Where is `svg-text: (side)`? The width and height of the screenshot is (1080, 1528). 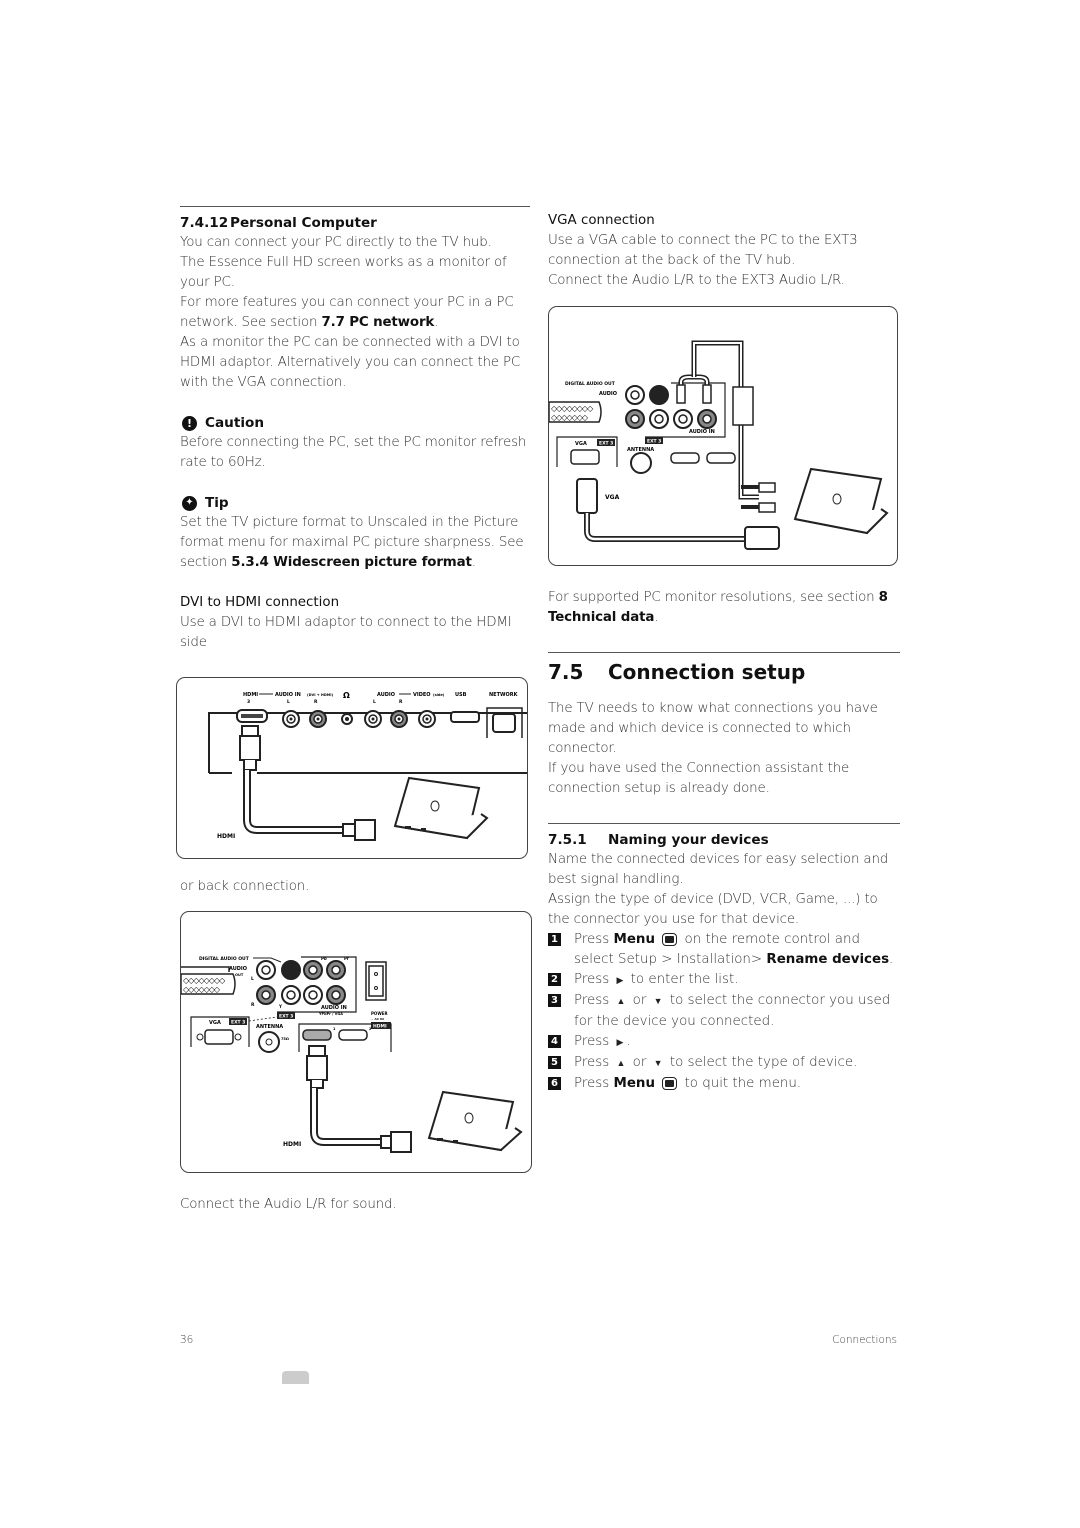 svg-text: (side) is located at coordinates (439, 695).